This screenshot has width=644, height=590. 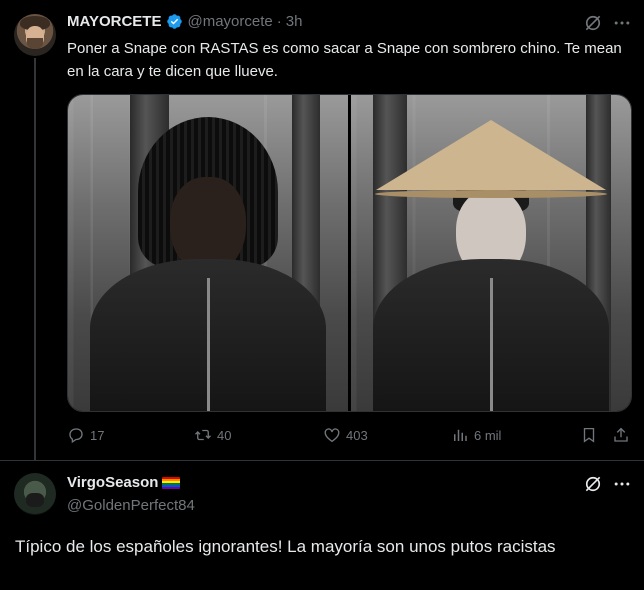 I want to click on conical-hat-rim, so click(x=491, y=193).